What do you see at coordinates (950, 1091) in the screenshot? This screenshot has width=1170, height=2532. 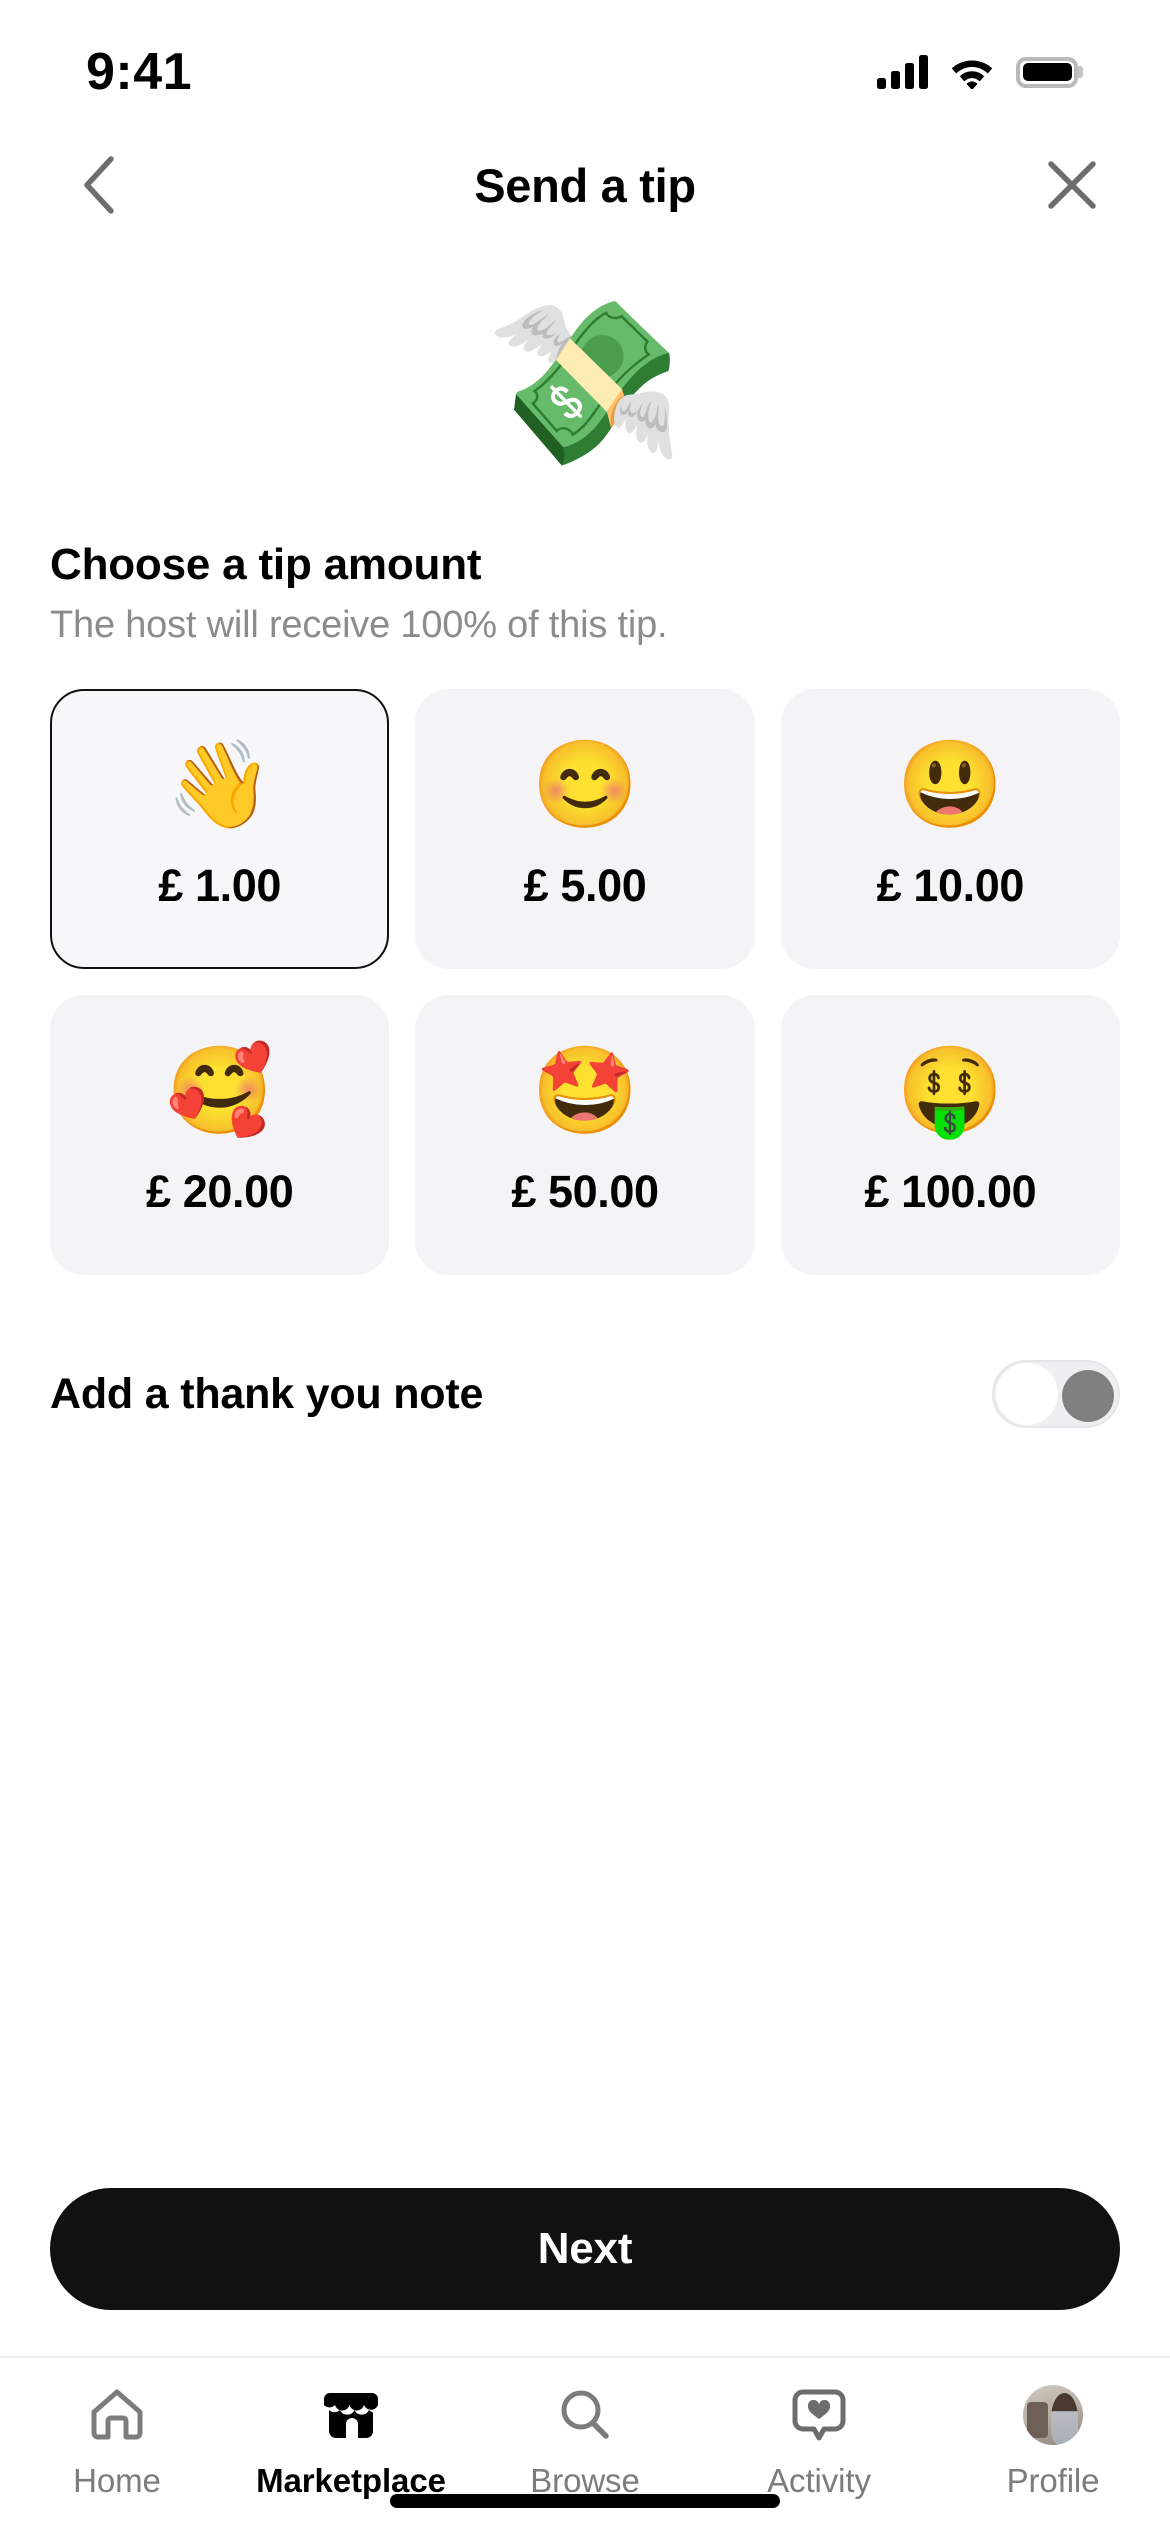 I see `money-mouth-face-emoji: 🤑` at bounding box center [950, 1091].